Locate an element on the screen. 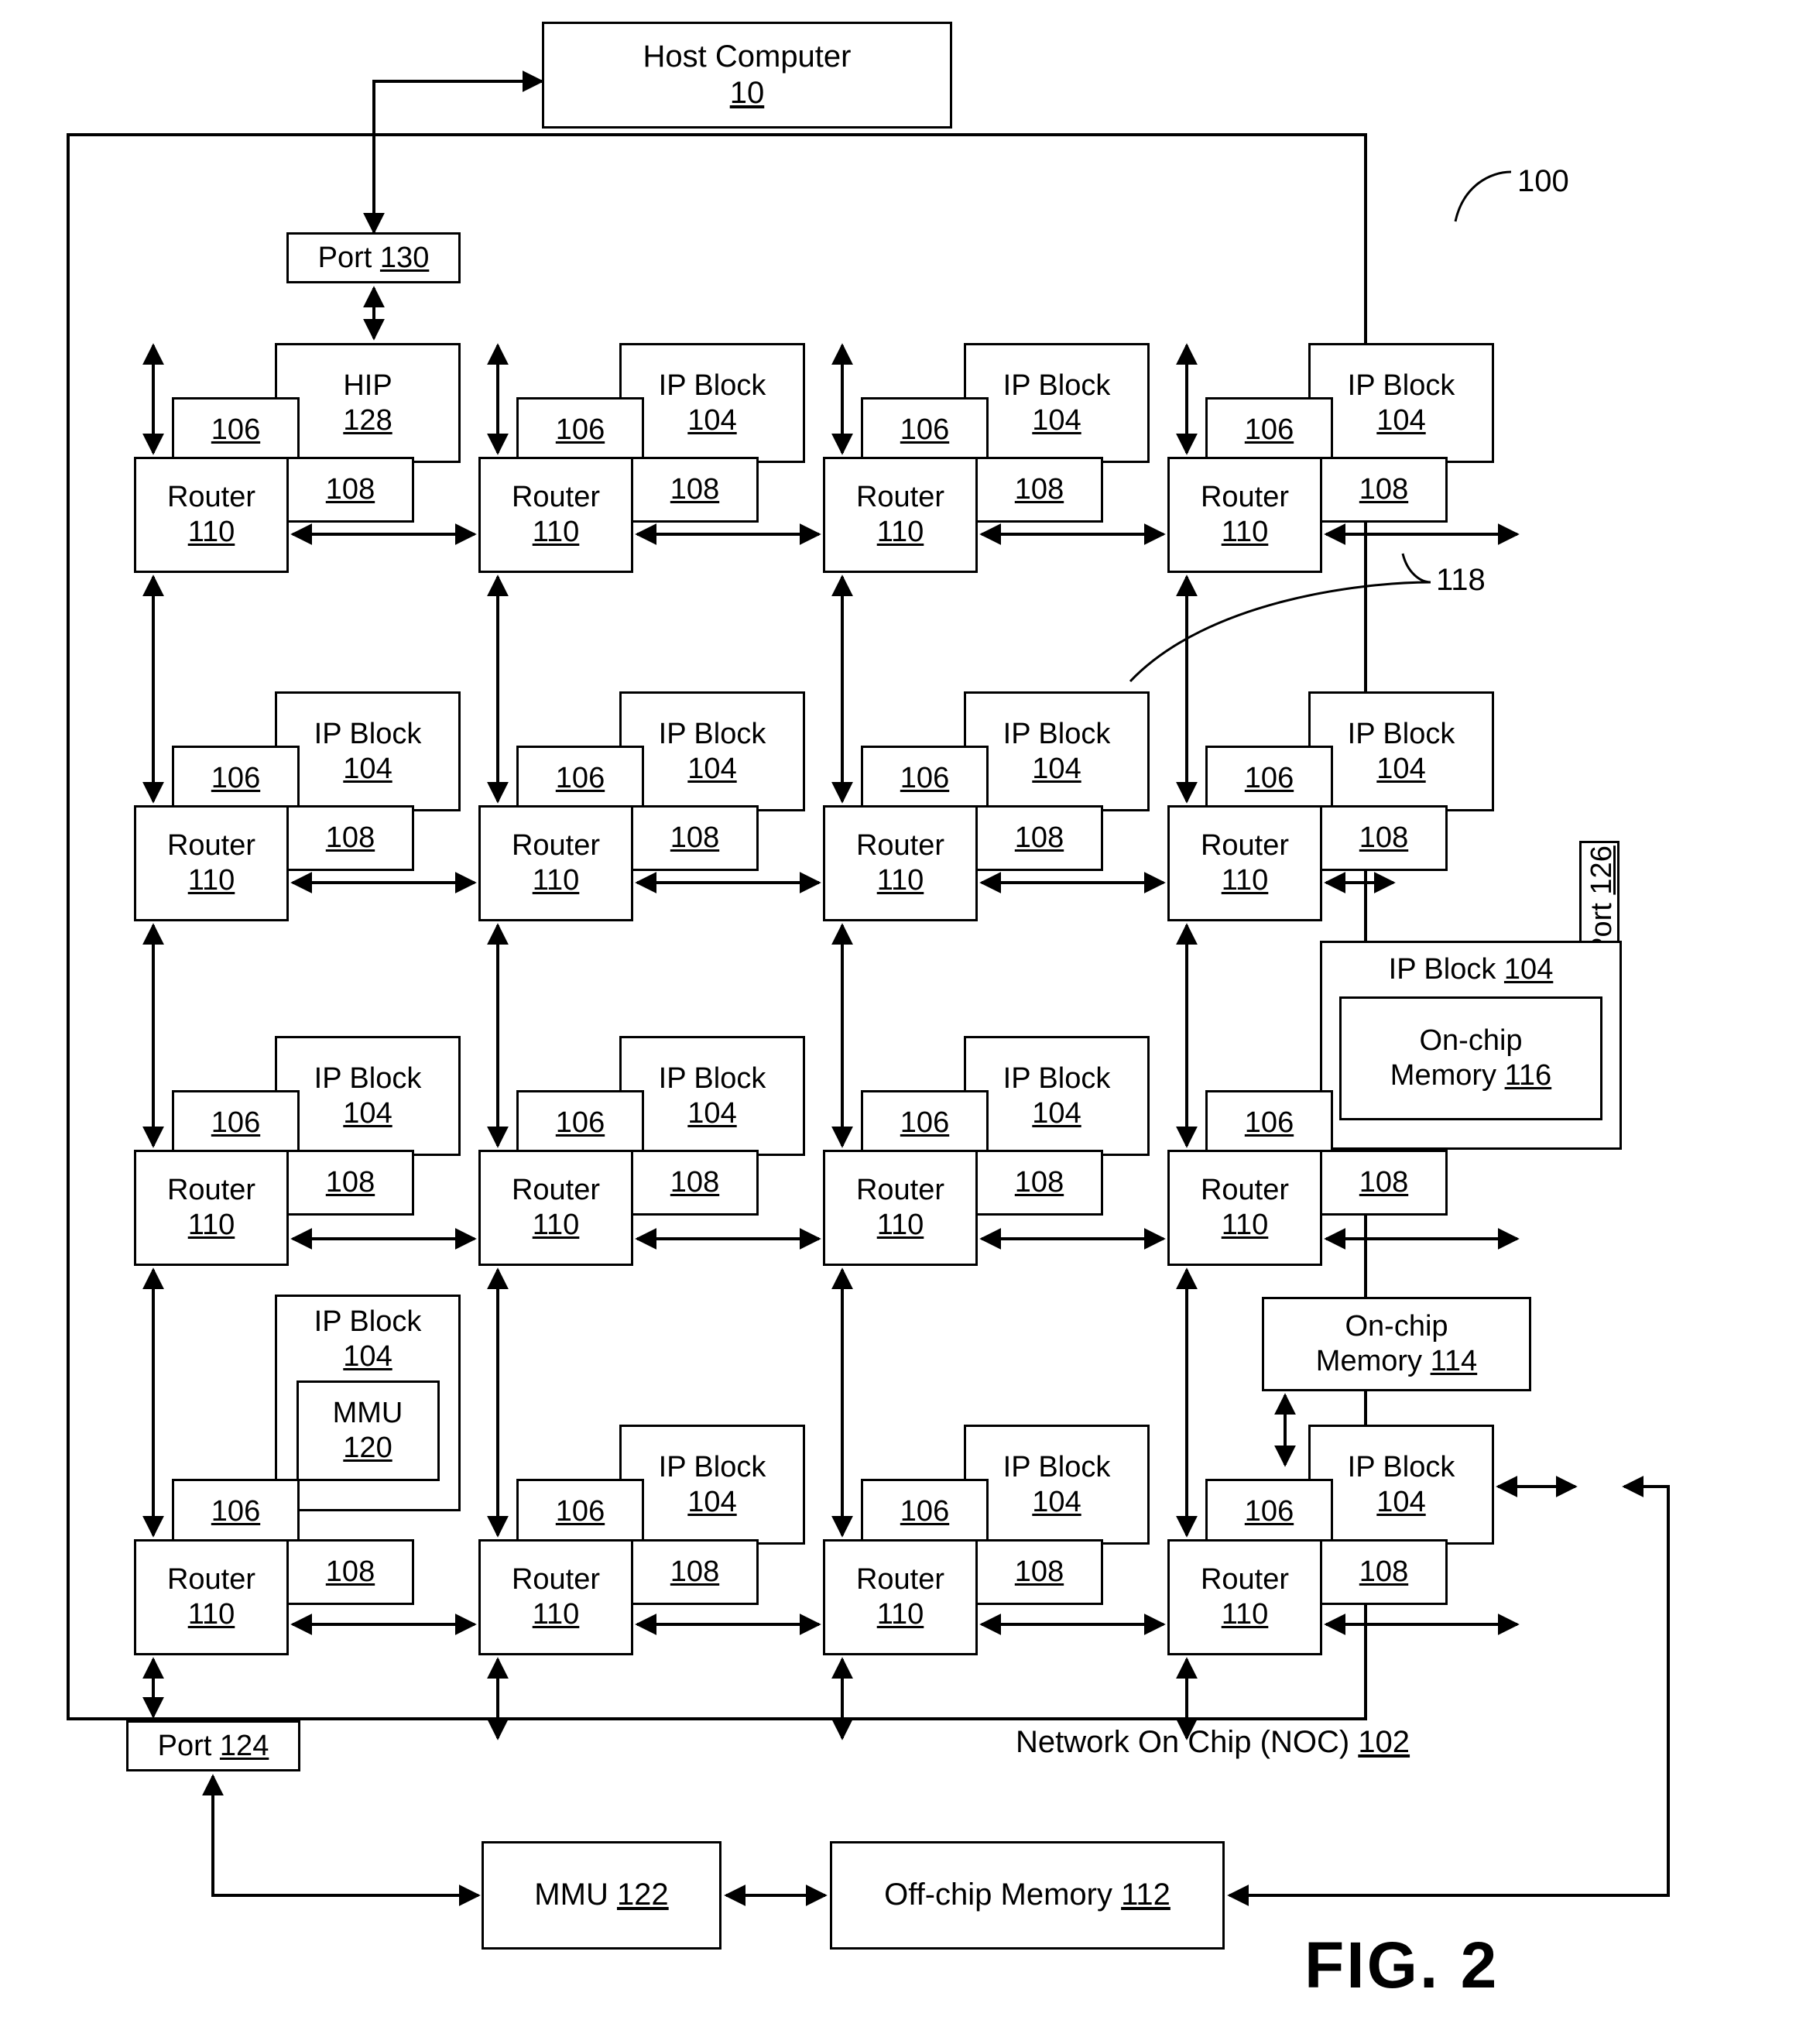 The width and height of the screenshot is (1820, 2044). router-box-r4c3: Router 110 is located at coordinates (901, 1597).